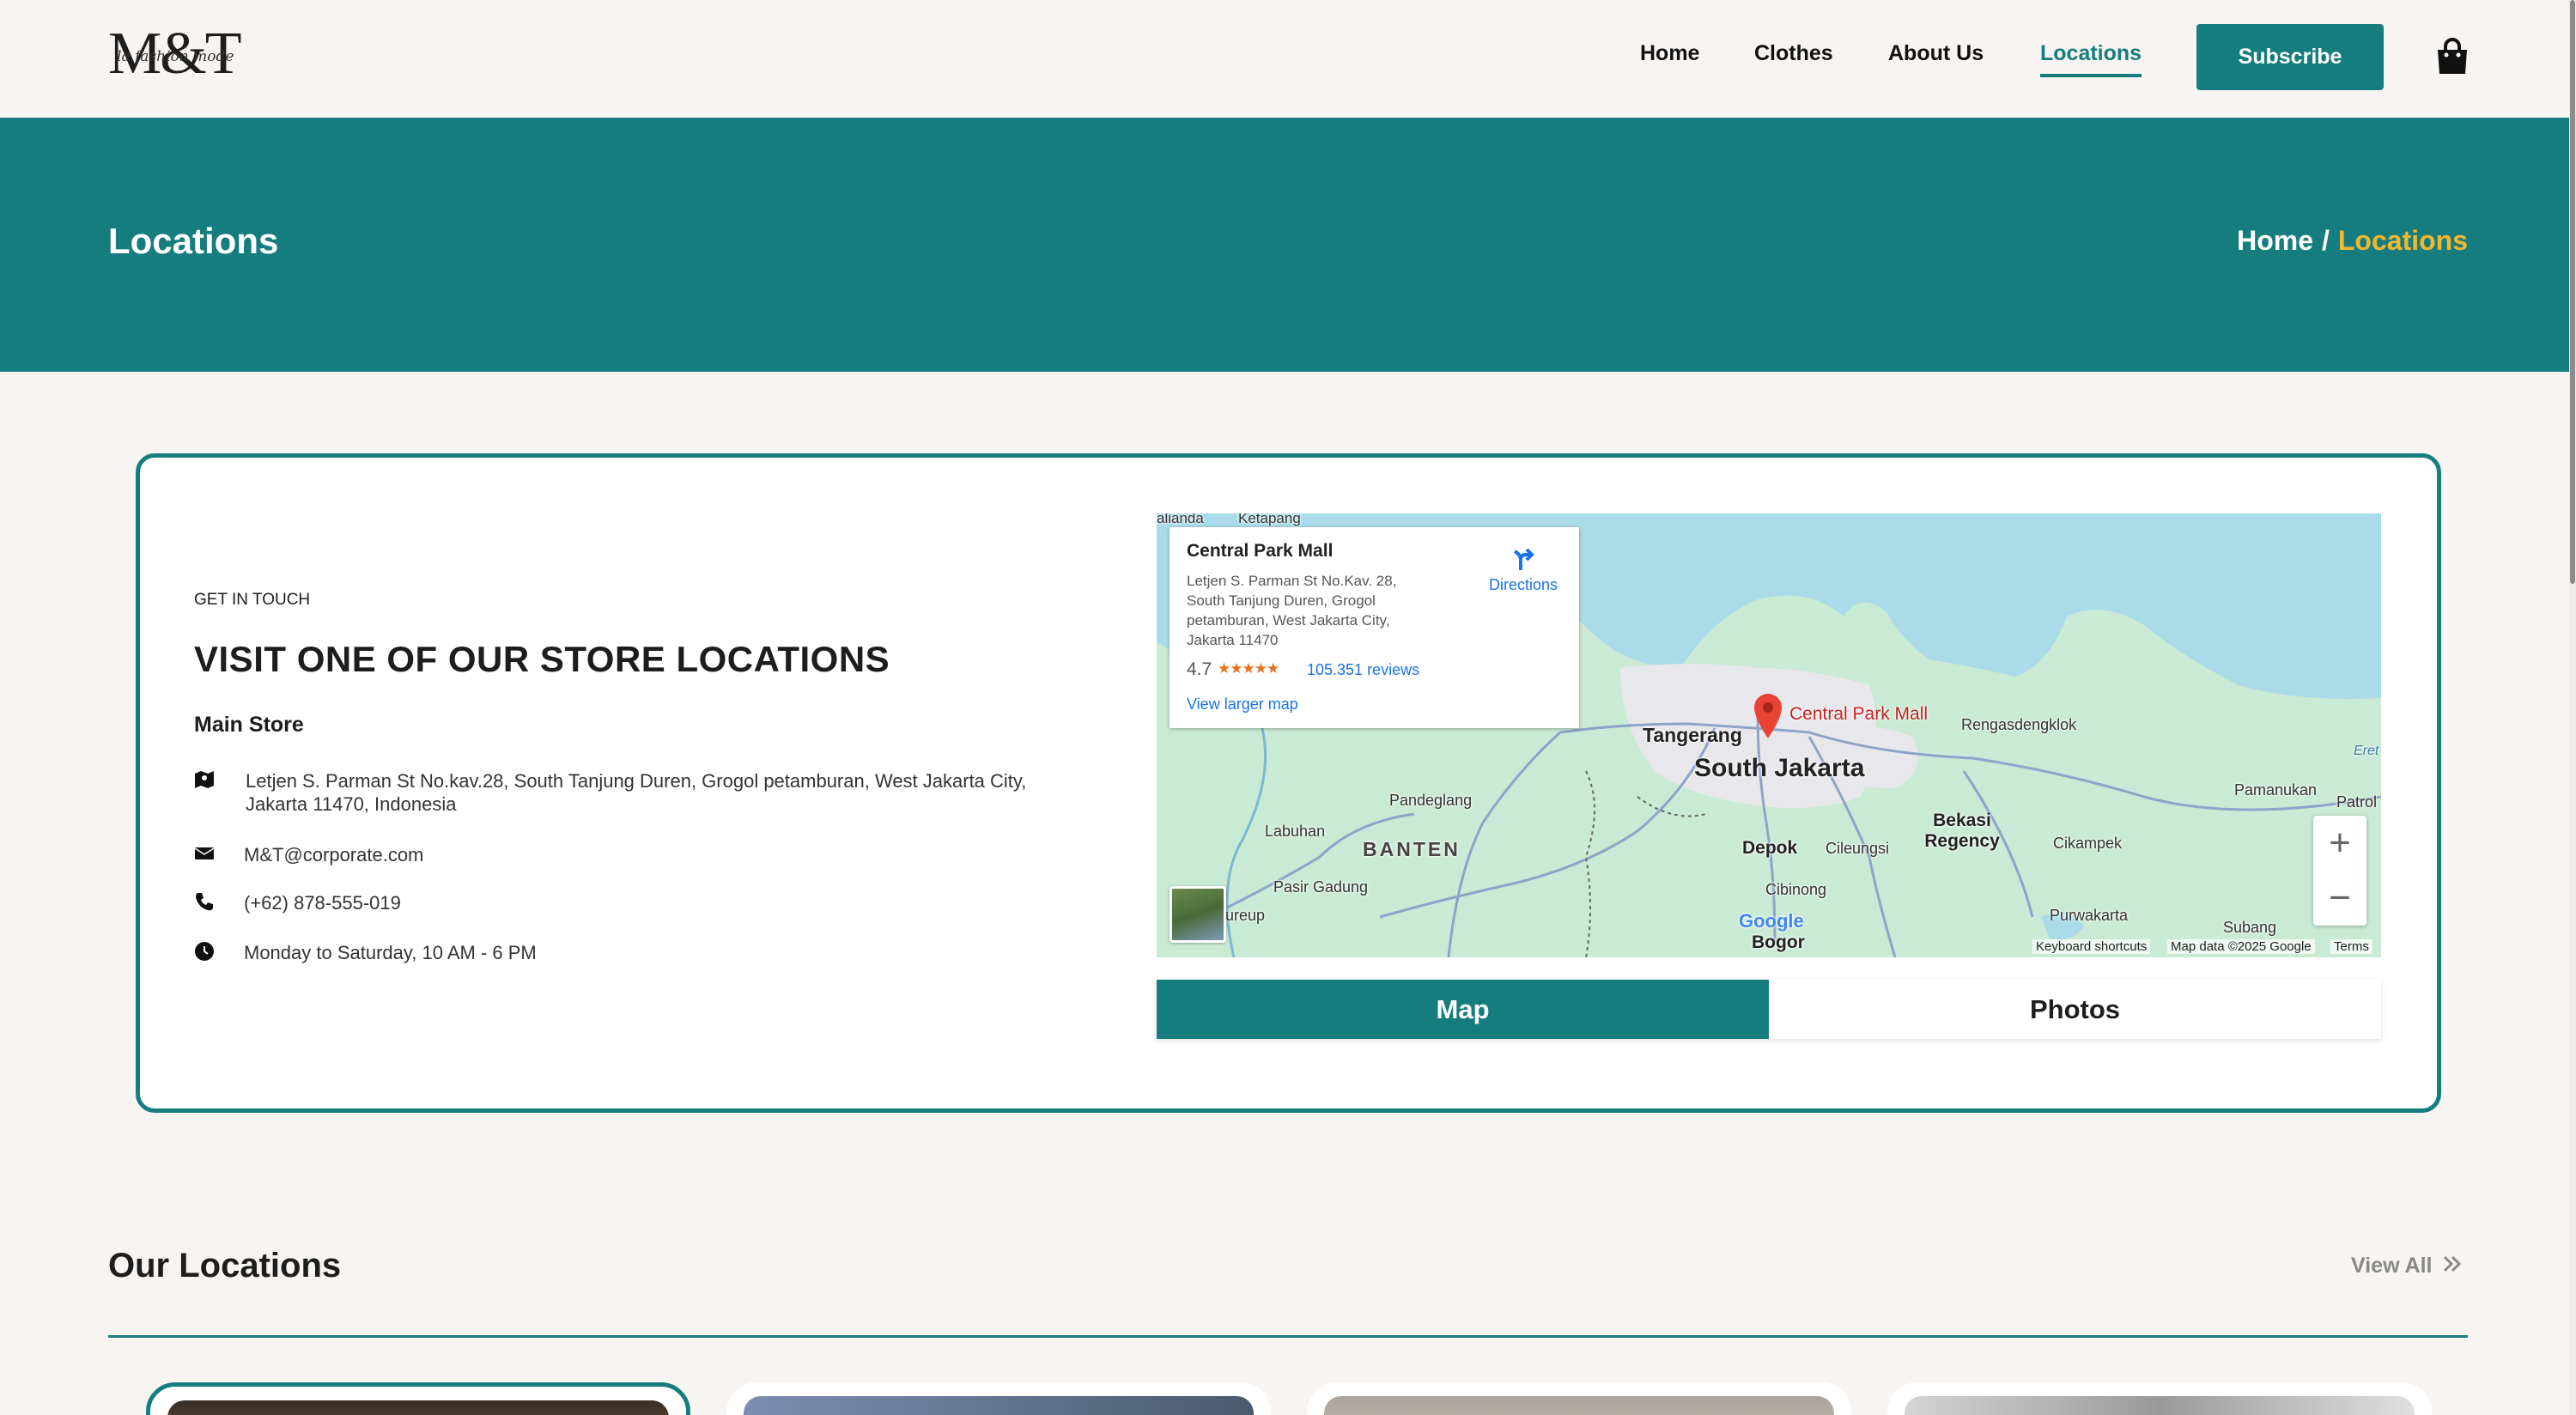 This screenshot has width=2576, height=1415. What do you see at coordinates (334, 854) in the screenshot?
I see `store-email: M&T@corporate.com` at bounding box center [334, 854].